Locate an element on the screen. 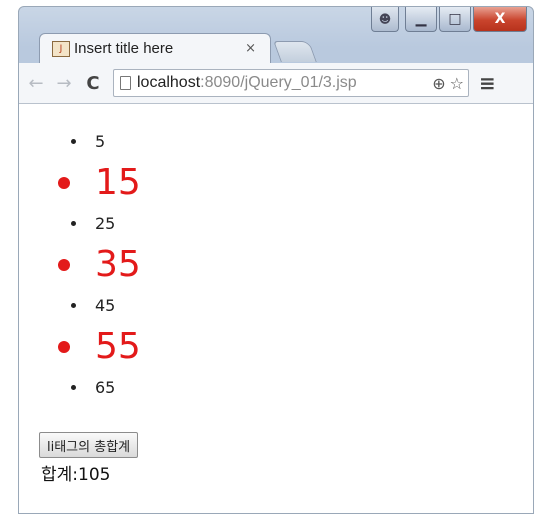 This screenshot has width=546, height=517. browser-tab: J Insert title here × is located at coordinates (155, 48).